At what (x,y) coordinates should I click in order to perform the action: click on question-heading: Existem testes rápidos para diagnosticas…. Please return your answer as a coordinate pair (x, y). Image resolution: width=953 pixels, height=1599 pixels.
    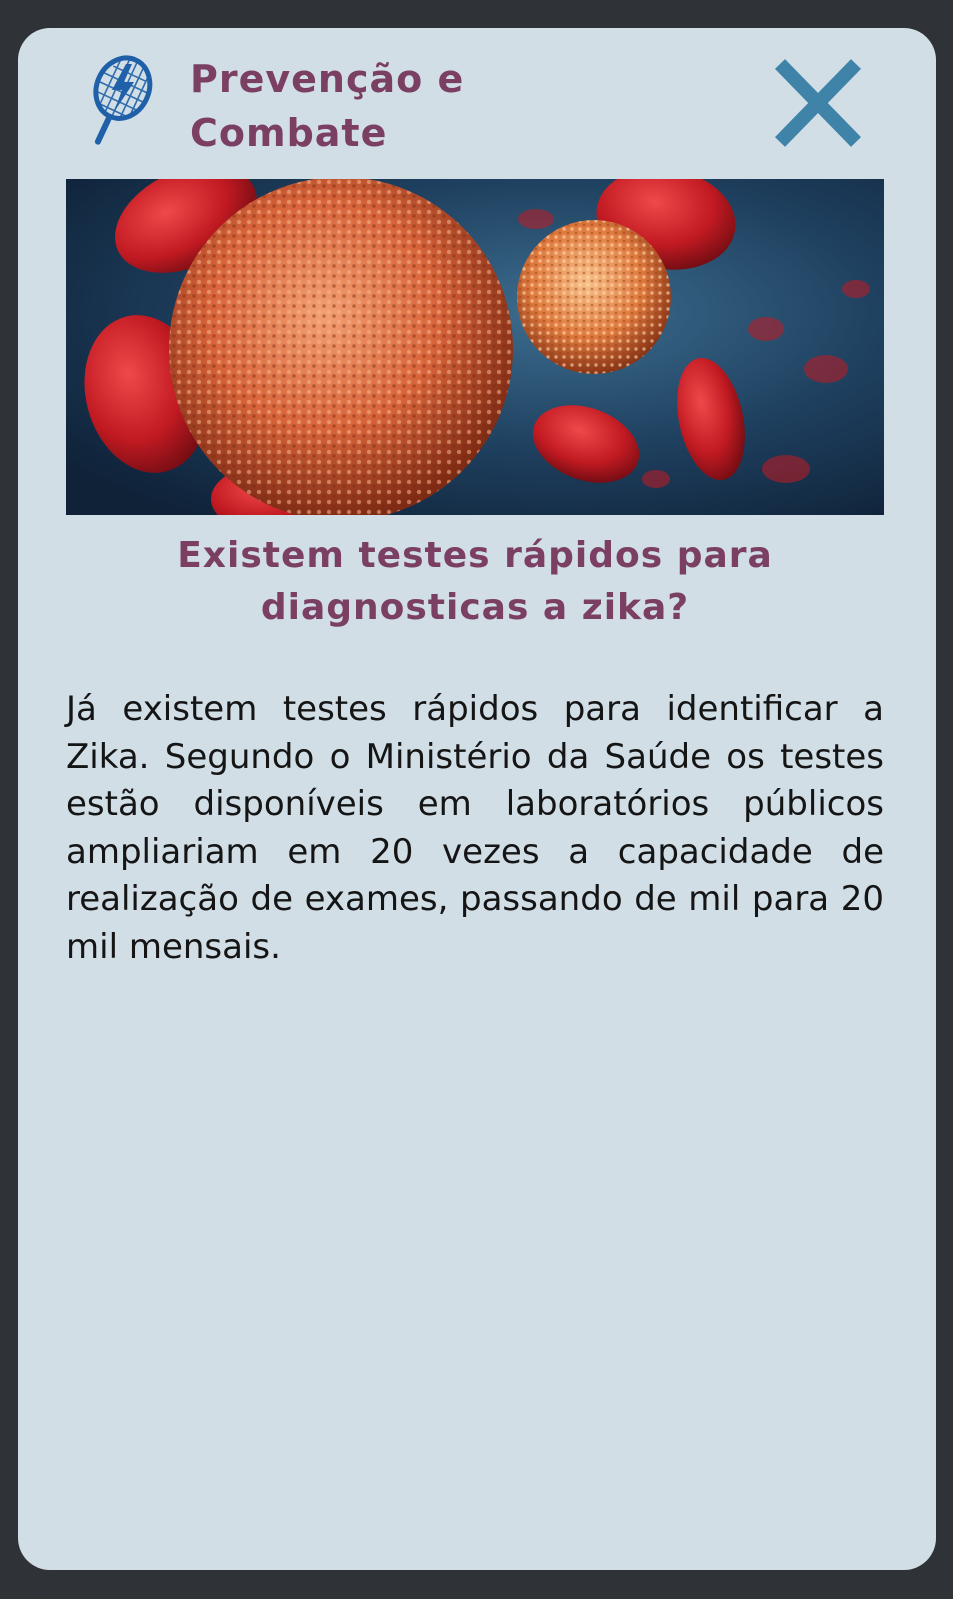
    Looking at the image, I should click on (475, 581).